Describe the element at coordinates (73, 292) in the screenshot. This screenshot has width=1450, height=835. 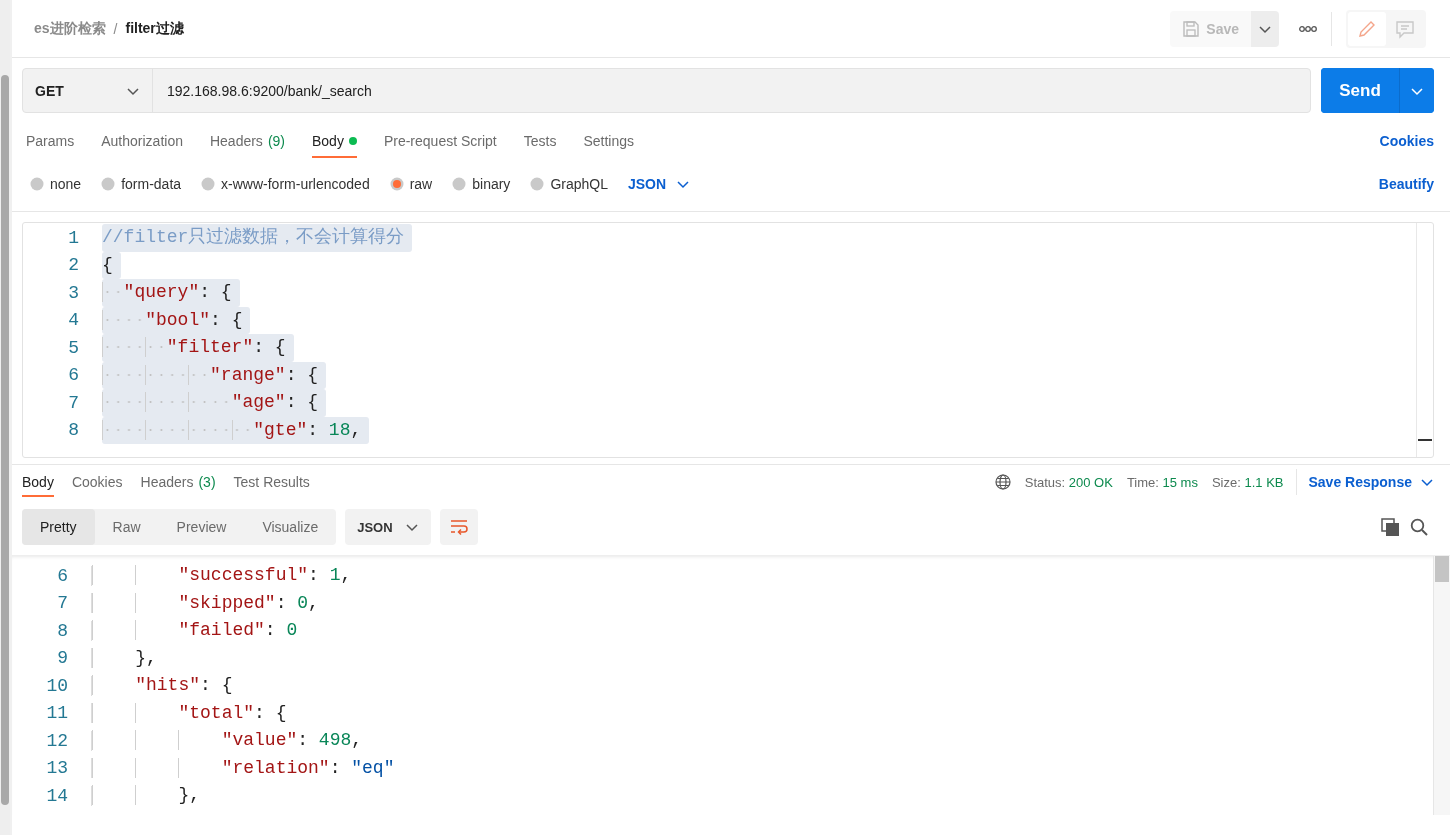
I see `line-number: 3` at that location.